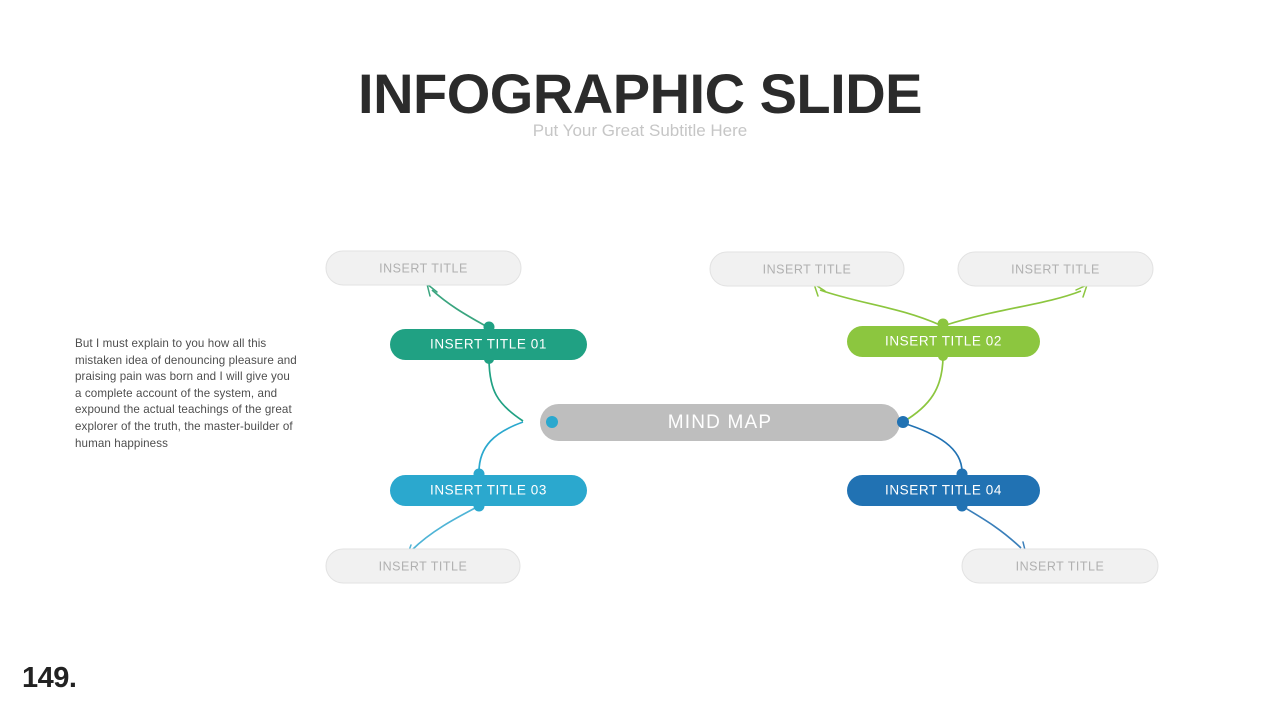 The height and width of the screenshot is (720, 1280). I want to click on center-node-mind-map: MIND MAP, so click(720, 422).